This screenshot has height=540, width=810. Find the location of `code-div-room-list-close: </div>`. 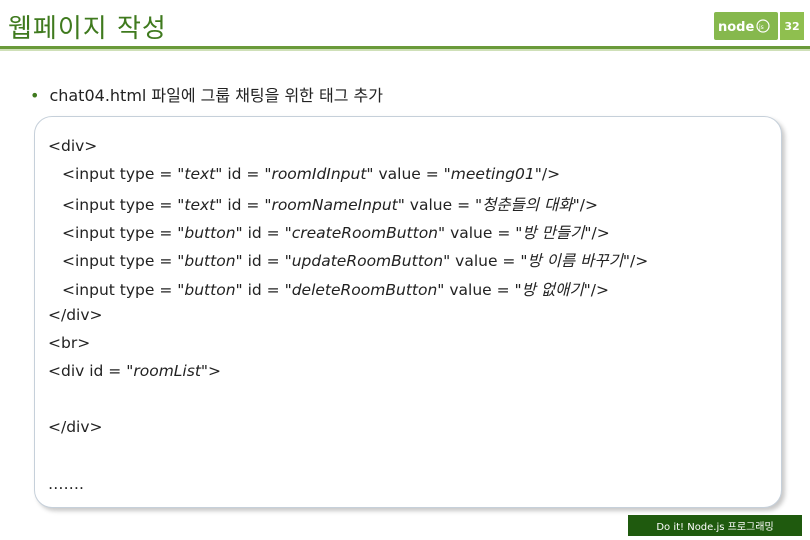

code-div-room-list-close: </div> is located at coordinates (75, 427).